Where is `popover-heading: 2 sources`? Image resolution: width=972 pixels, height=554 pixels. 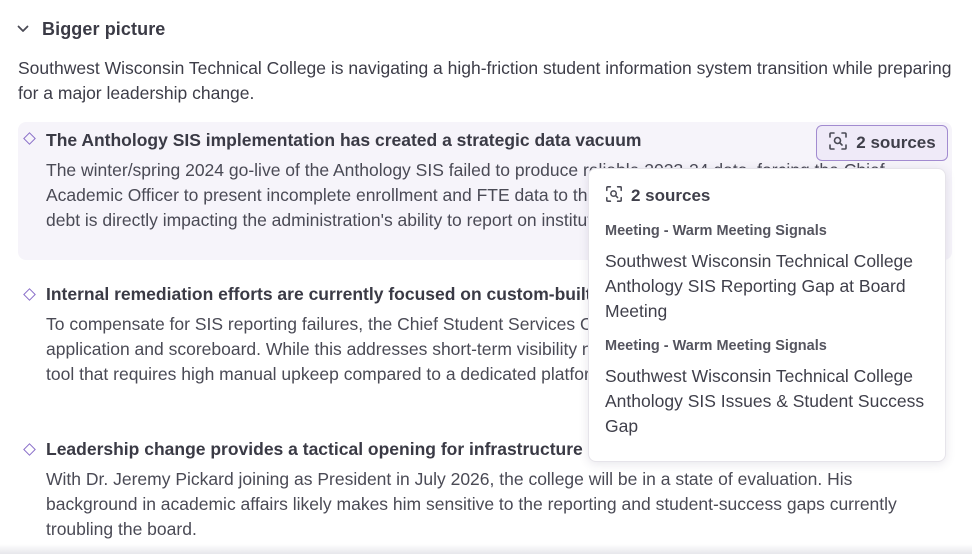 popover-heading: 2 sources is located at coordinates (671, 195).